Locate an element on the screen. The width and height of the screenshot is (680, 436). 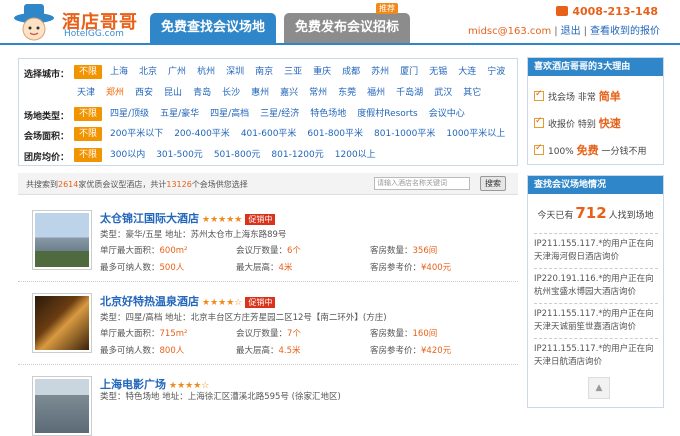
filter-option: 度假村Resorts is located at coordinates (387, 114).